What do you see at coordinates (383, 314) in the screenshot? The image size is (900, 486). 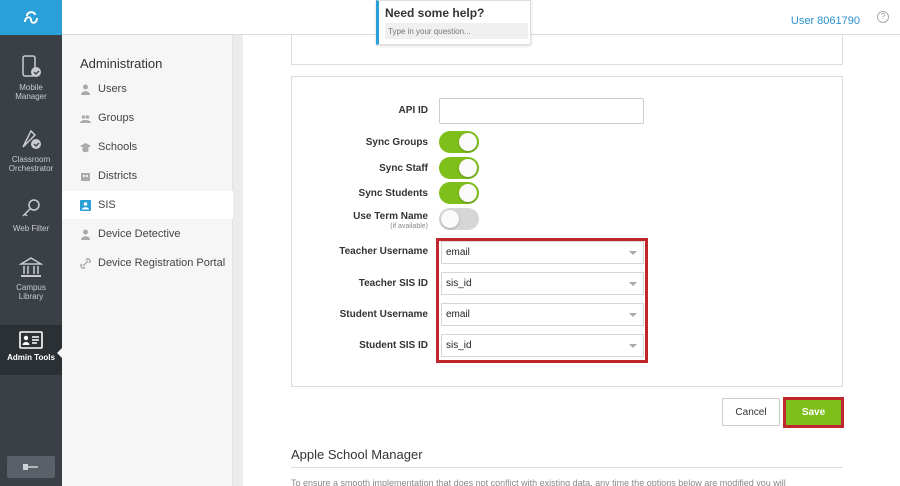 I see `student-username-label: Student Username` at bounding box center [383, 314].